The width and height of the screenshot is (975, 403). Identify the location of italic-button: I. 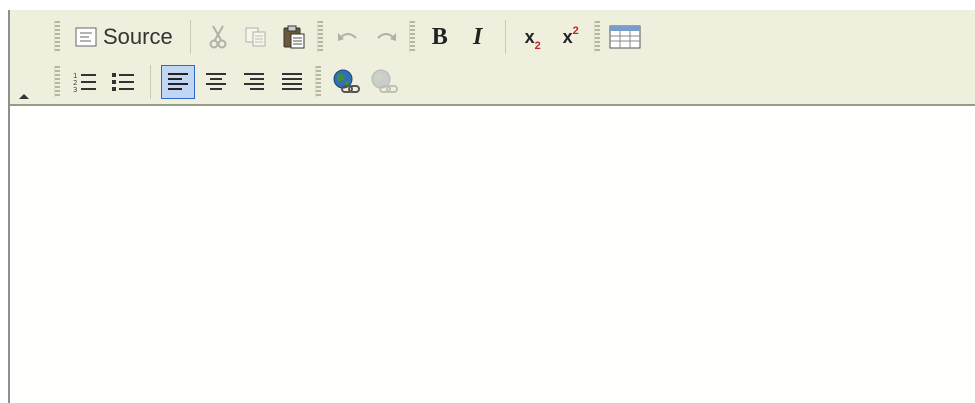
(478, 37).